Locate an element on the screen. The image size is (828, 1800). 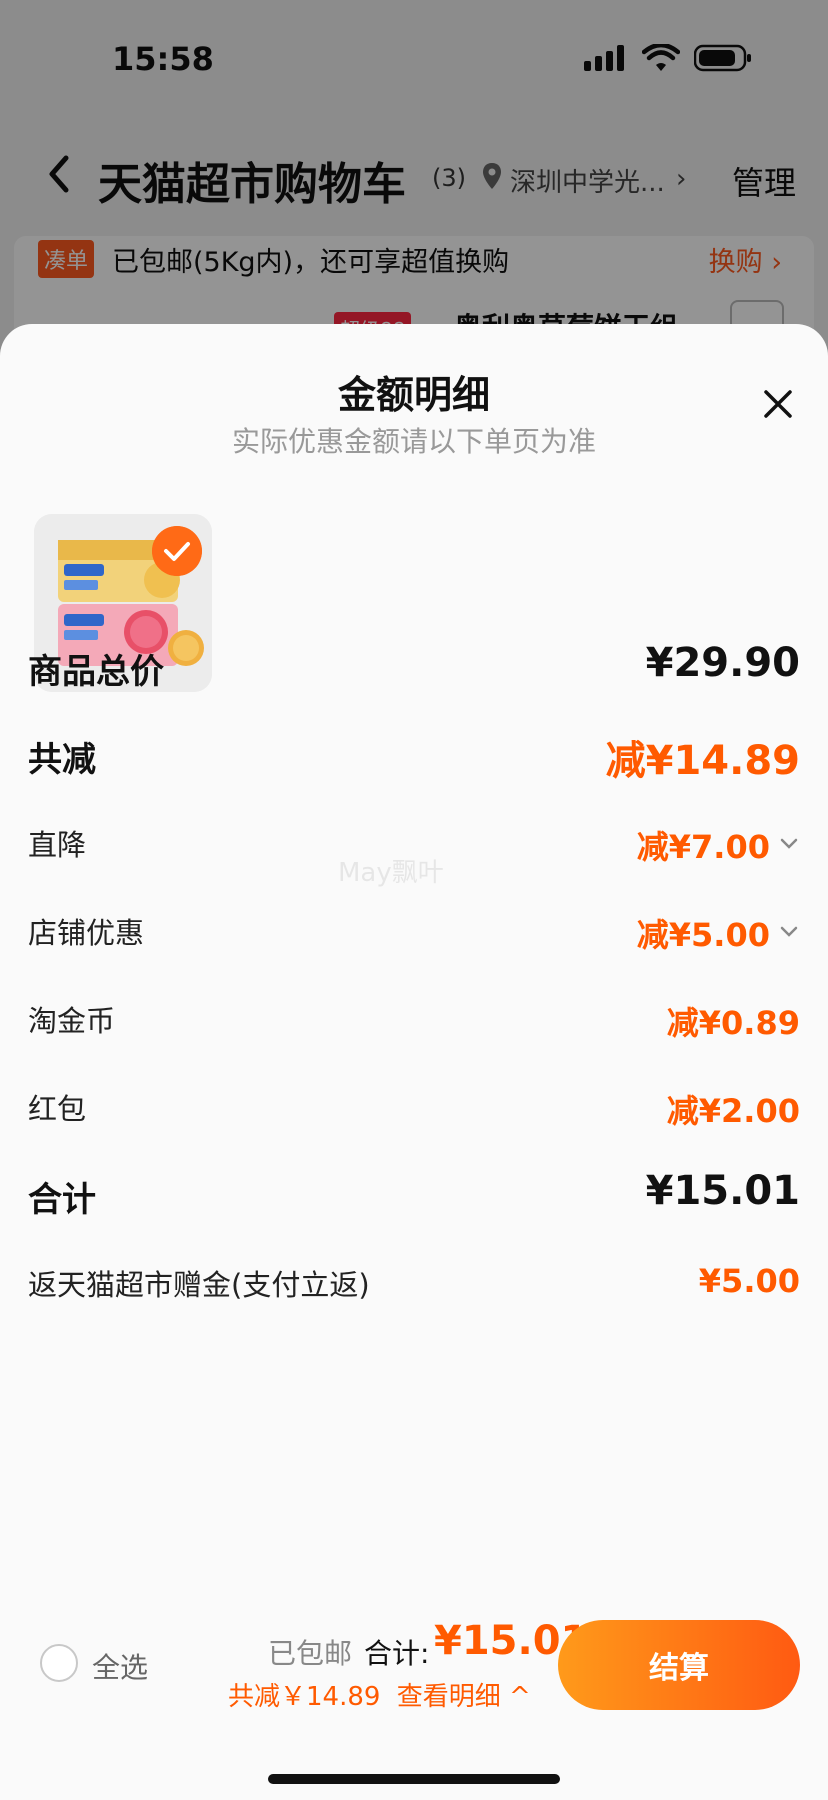
direct-discount-label: 直降 is located at coordinates (57, 845).